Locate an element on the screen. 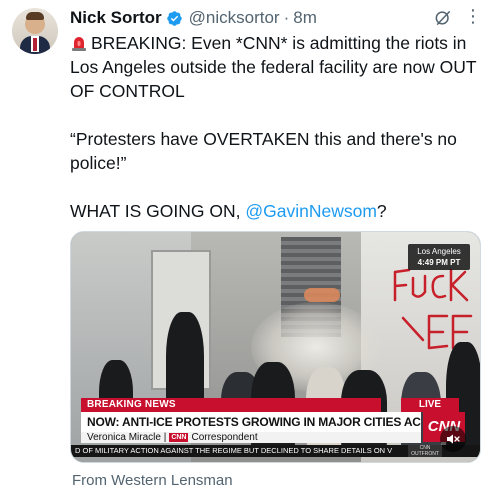 This screenshot has width=495, height=500. tweet-paragraph-3: WHAT IS GOING ON, @GavinNewsom? is located at coordinates (277, 211).